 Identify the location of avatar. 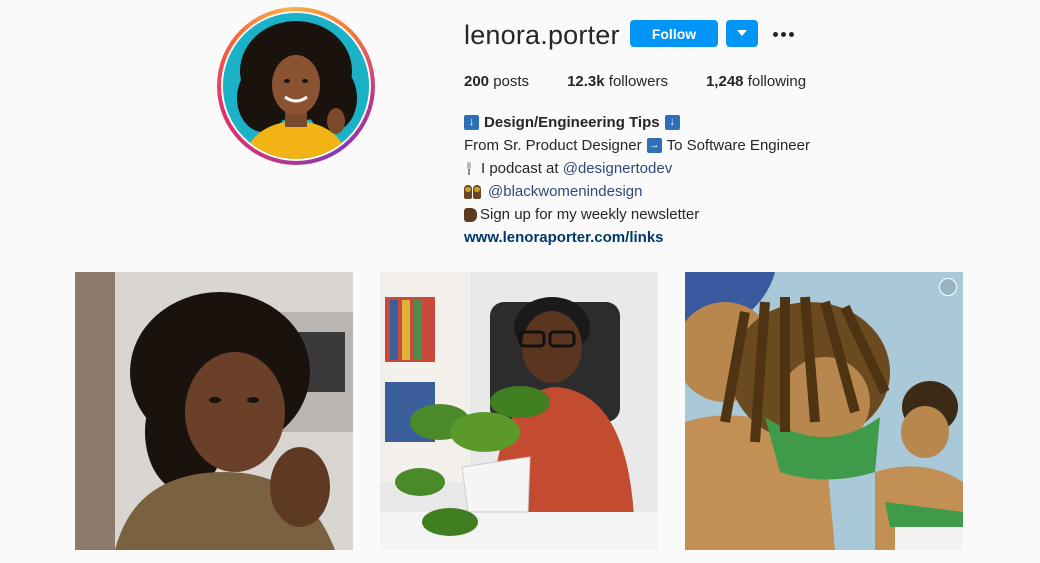
(296, 86).